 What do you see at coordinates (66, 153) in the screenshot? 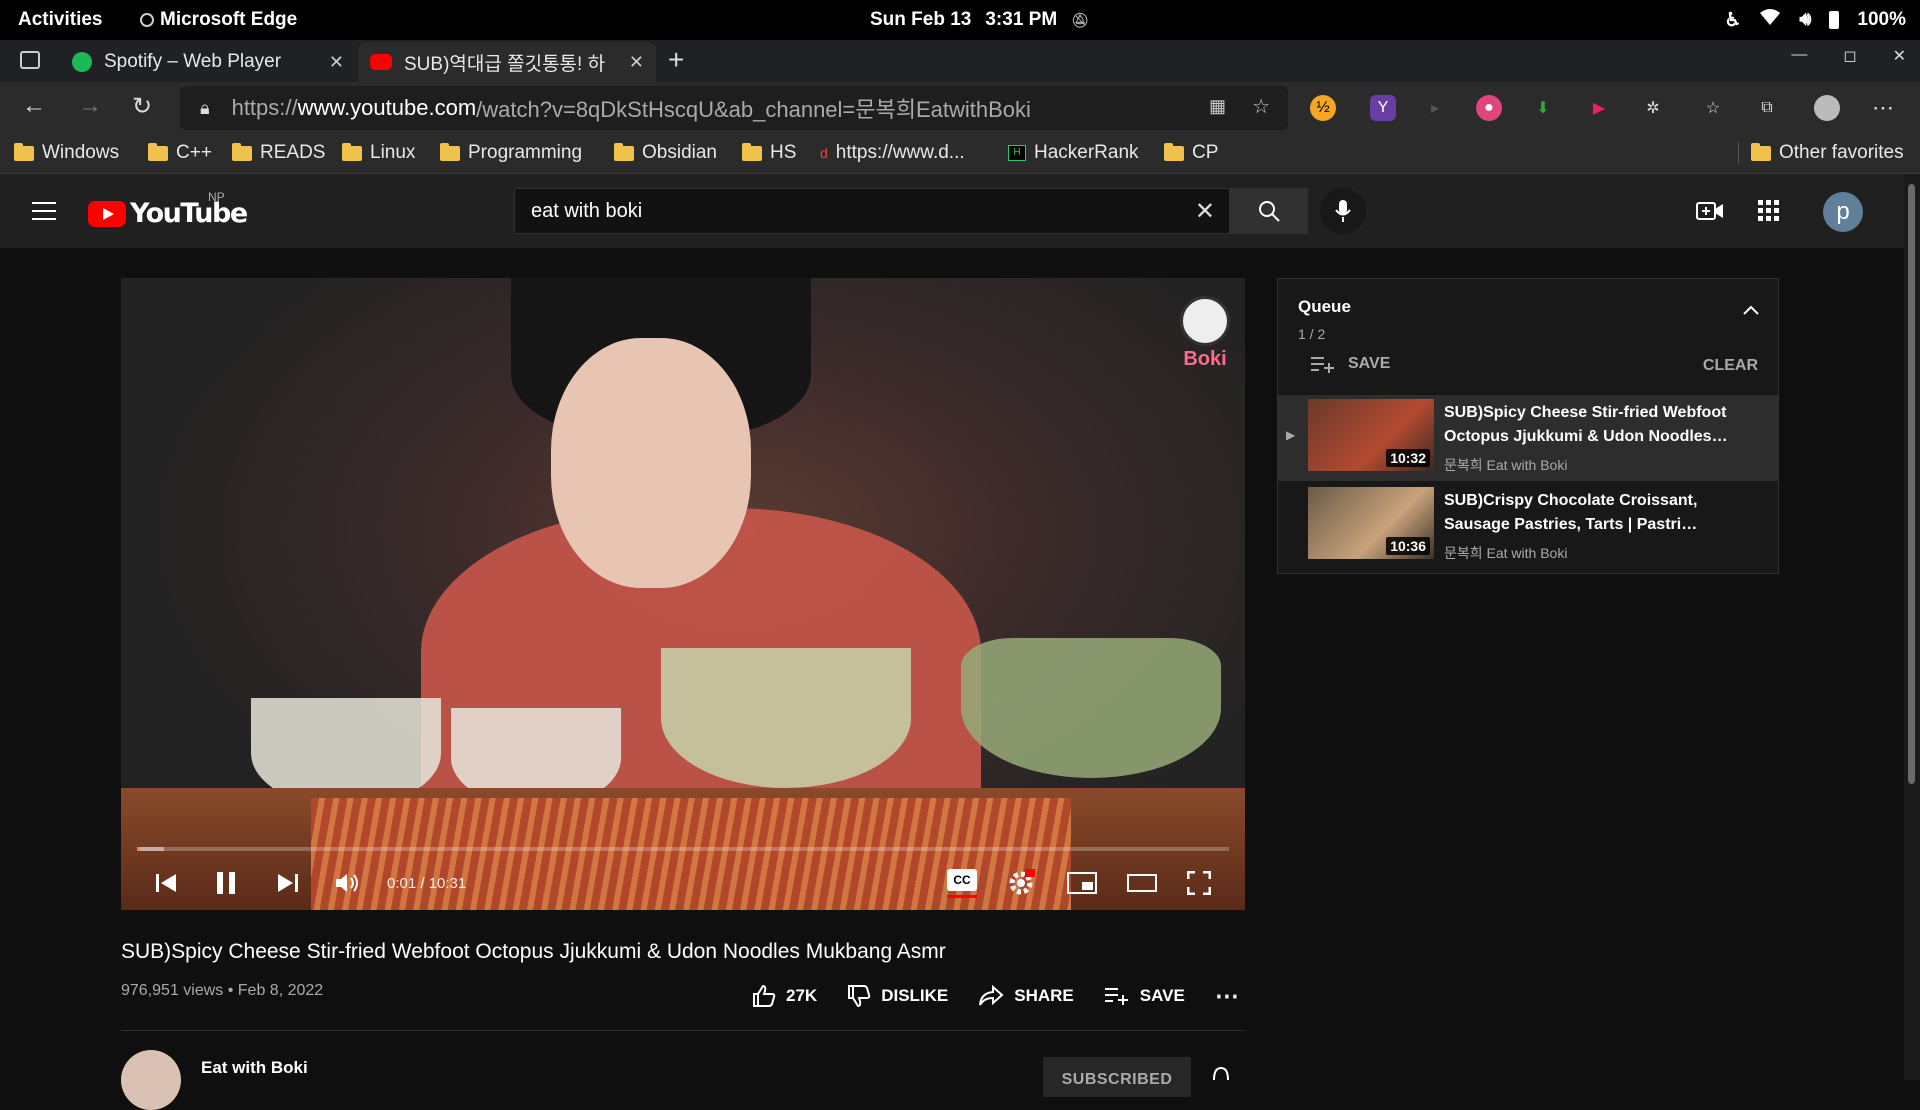
I see `favorite-windows: Windows` at bounding box center [66, 153].